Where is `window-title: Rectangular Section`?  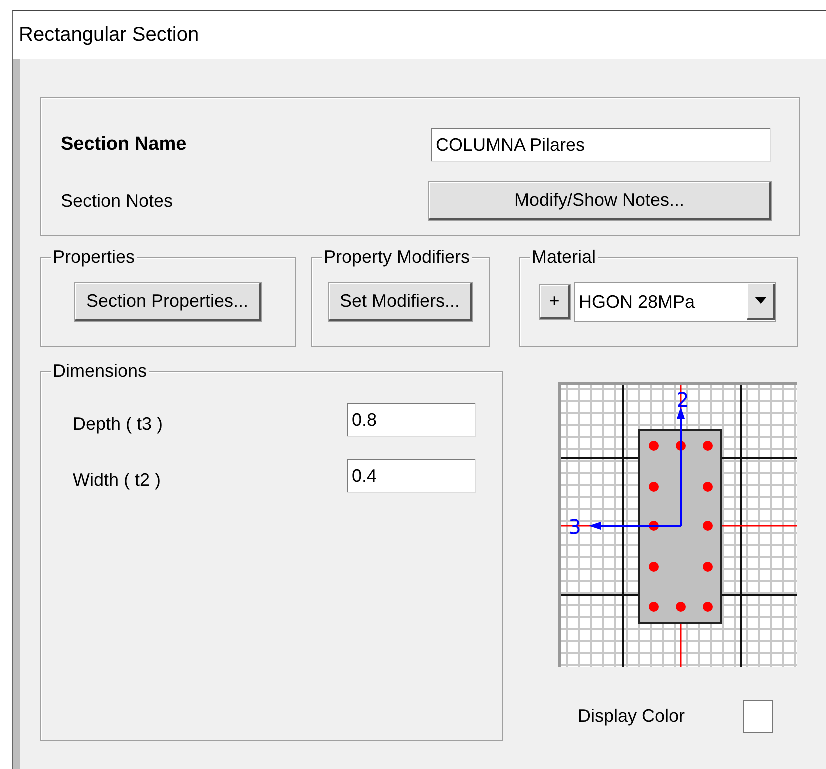 window-title: Rectangular Section is located at coordinates (109, 35).